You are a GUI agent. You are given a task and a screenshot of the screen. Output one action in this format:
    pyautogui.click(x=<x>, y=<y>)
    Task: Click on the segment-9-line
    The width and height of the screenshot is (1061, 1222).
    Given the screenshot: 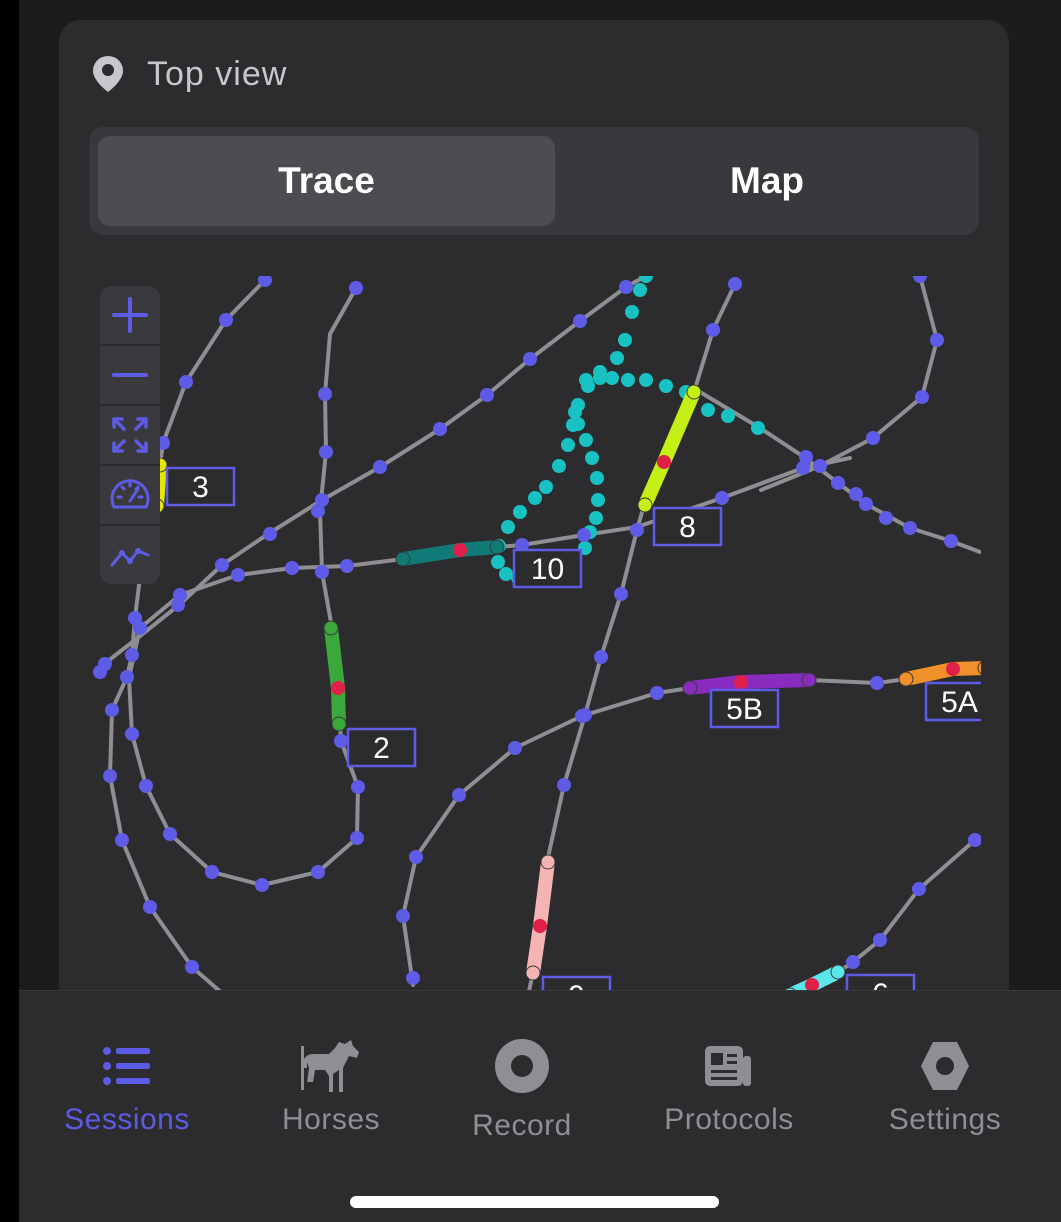 What is the action you would take?
    pyautogui.click(x=540, y=917)
    